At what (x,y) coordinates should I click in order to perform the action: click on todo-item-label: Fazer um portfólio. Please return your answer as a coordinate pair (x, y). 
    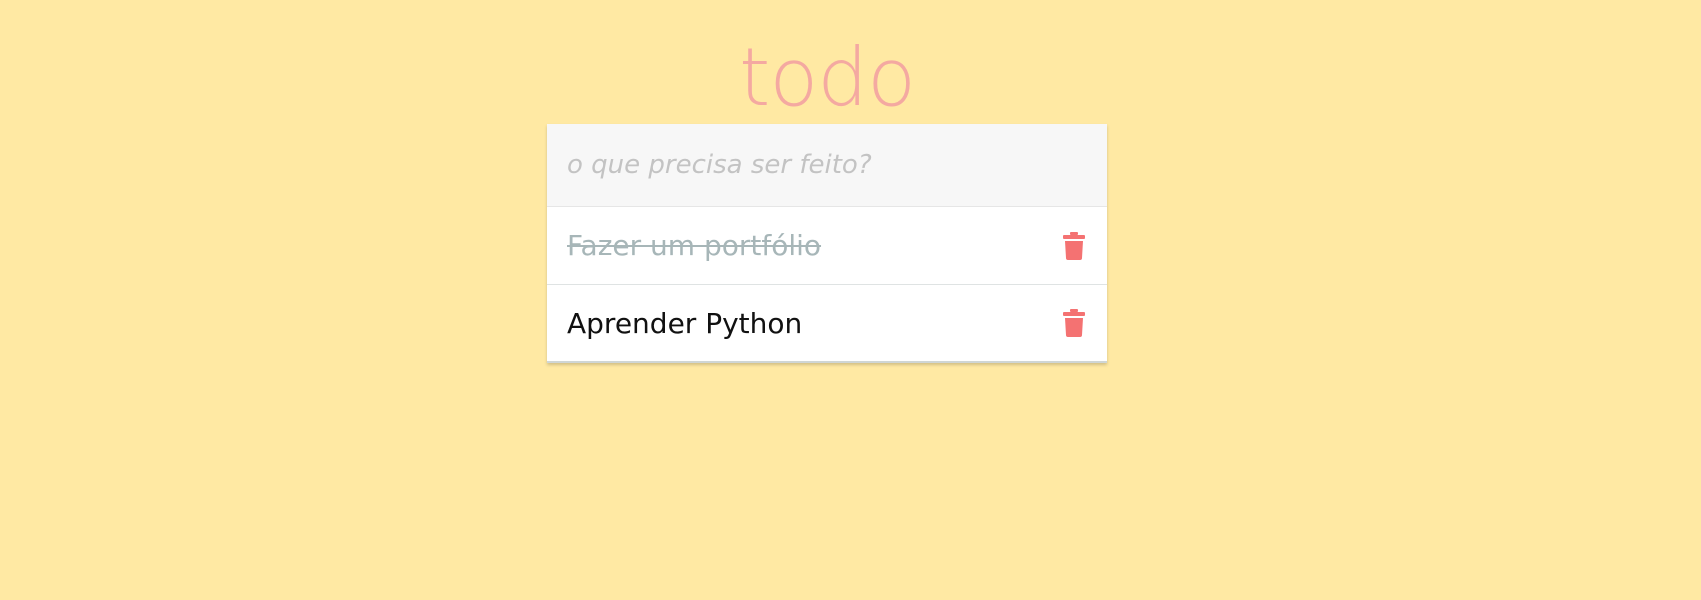
    Looking at the image, I should click on (694, 245).